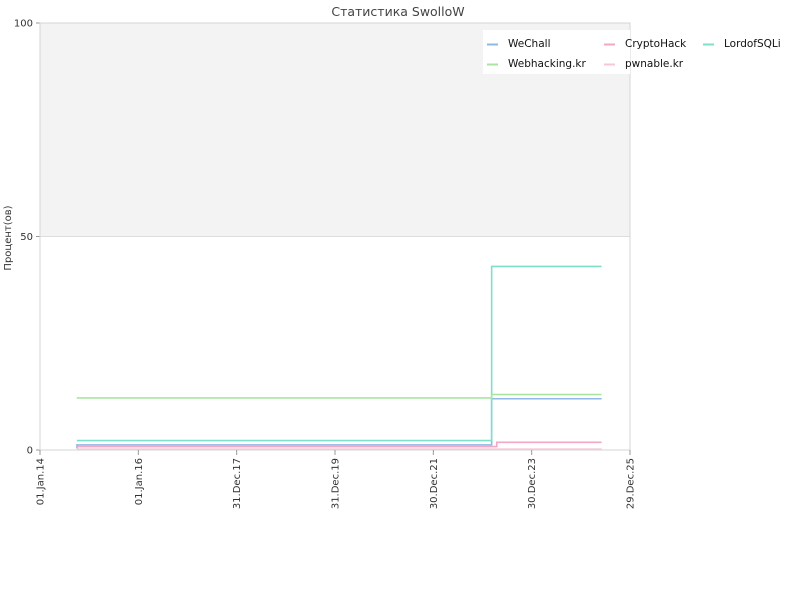 This screenshot has width=800, height=600. What do you see at coordinates (656, 44) in the screenshot?
I see `legend-label-cryptohack: CryptoHack` at bounding box center [656, 44].